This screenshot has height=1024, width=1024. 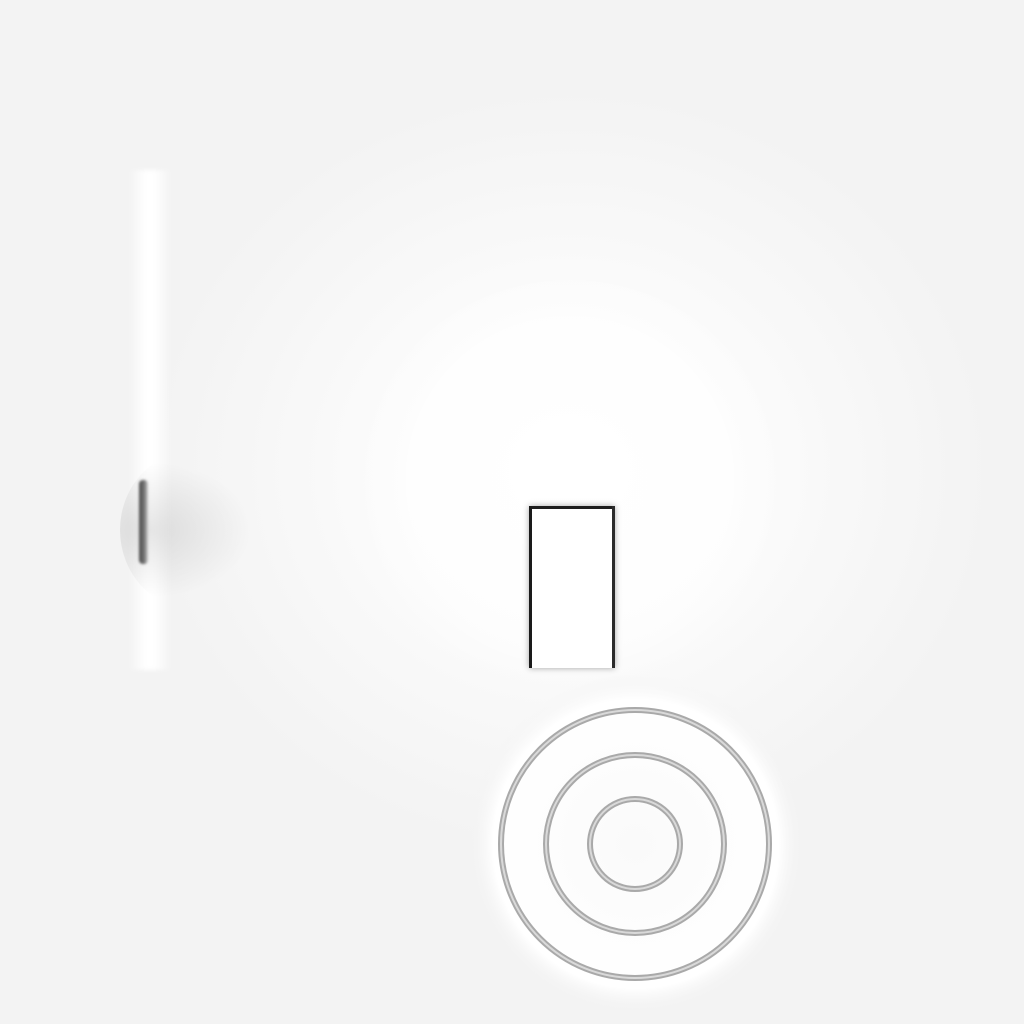 I want to click on target-disc, so click(x=636, y=844).